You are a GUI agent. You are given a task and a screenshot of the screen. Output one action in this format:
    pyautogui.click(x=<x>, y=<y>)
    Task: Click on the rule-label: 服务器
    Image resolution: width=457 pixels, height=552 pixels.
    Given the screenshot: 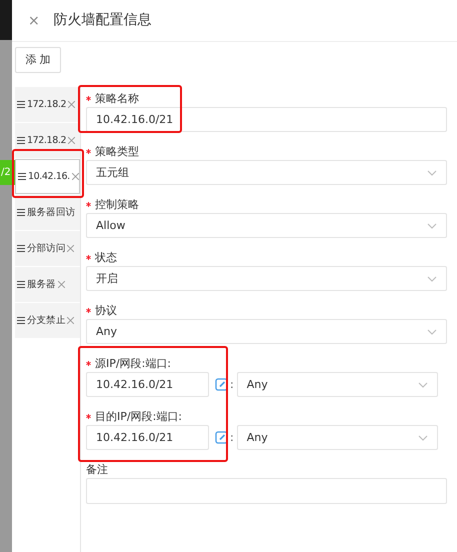 What is the action you would take?
    pyautogui.click(x=41, y=285)
    